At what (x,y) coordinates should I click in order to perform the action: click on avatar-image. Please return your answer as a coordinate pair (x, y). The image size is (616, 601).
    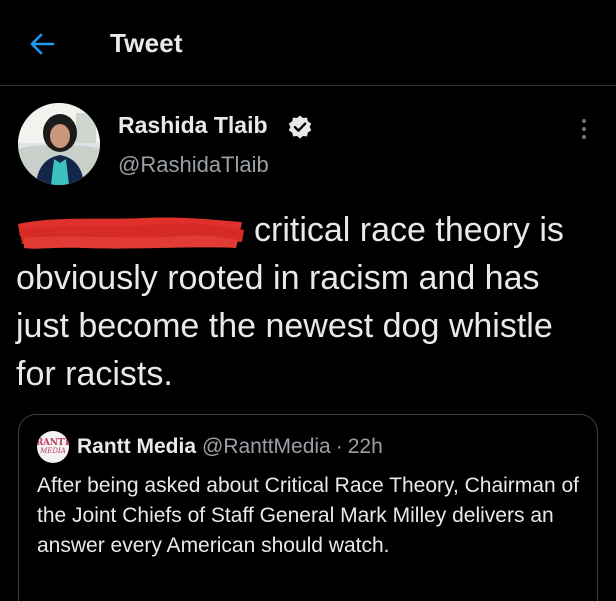
    Looking at the image, I should click on (59, 144).